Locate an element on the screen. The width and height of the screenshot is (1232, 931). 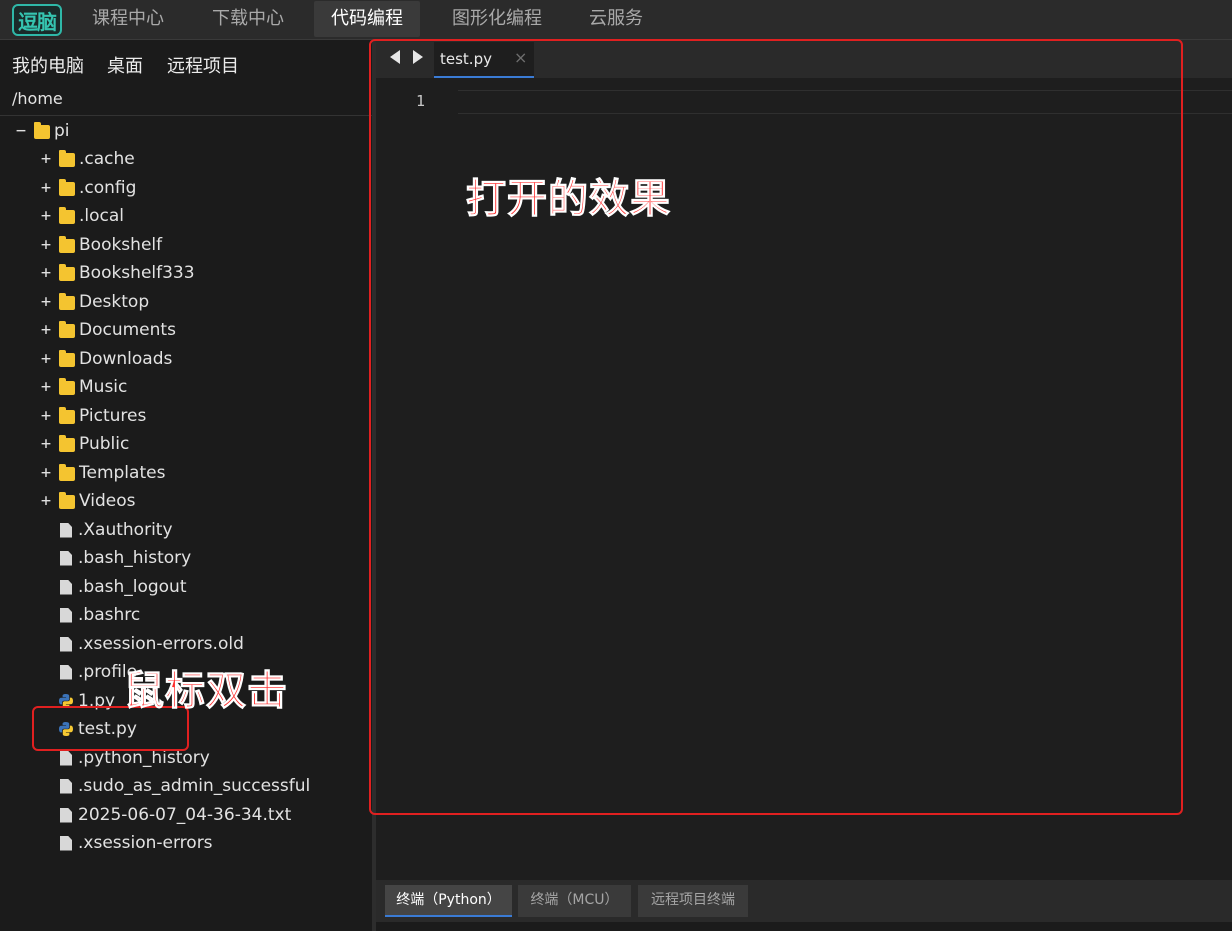
file-label: .Xauthority is located at coordinates (125, 530).